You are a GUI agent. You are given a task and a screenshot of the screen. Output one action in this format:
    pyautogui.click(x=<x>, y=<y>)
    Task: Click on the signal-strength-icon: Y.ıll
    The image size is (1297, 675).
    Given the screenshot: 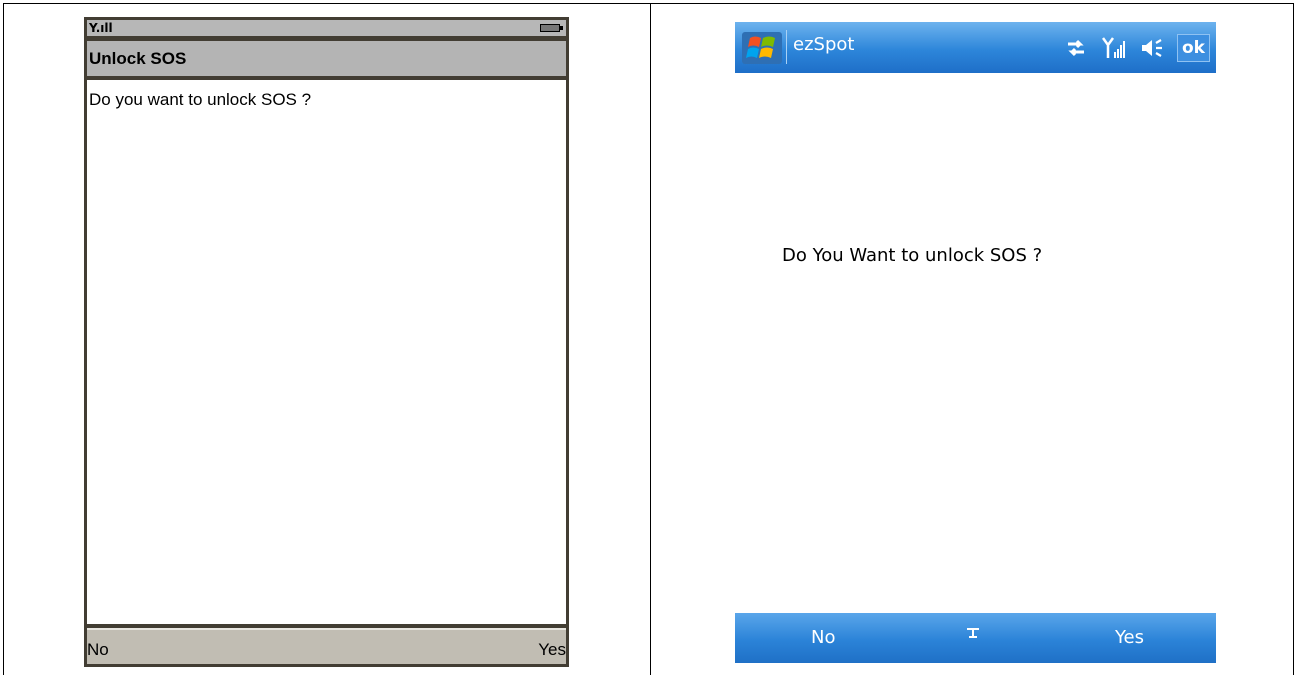 What is the action you would take?
    pyautogui.click(x=101, y=28)
    